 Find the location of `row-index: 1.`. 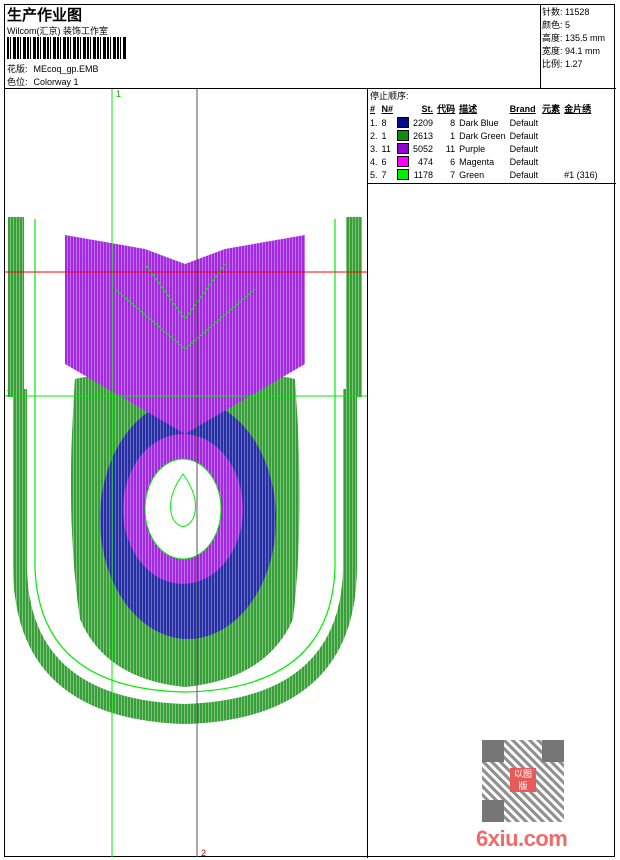

row-index: 1. is located at coordinates (374, 122).